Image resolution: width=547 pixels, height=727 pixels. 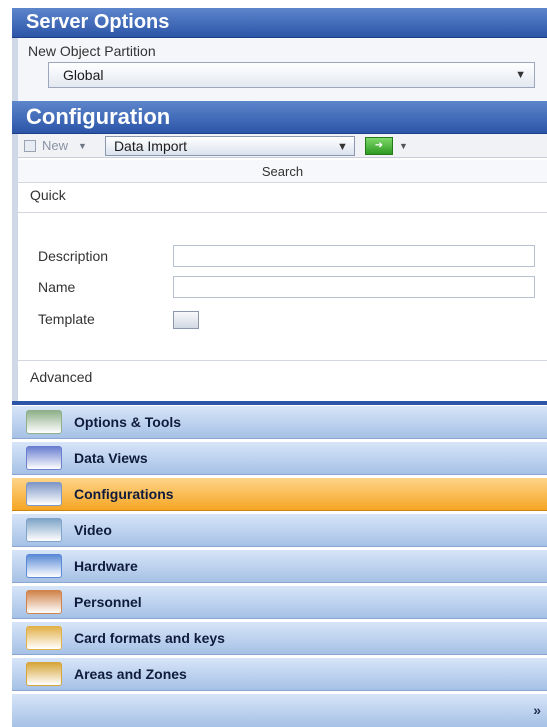 I want to click on name-field, so click(x=354, y=287).